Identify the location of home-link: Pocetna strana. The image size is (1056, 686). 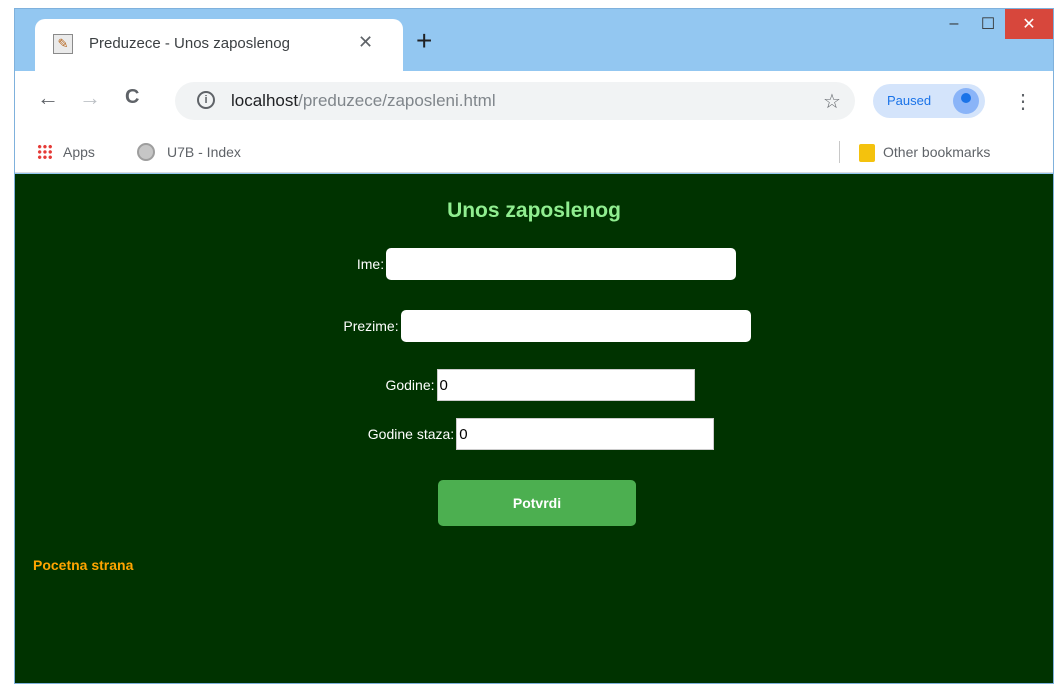
(83, 565).